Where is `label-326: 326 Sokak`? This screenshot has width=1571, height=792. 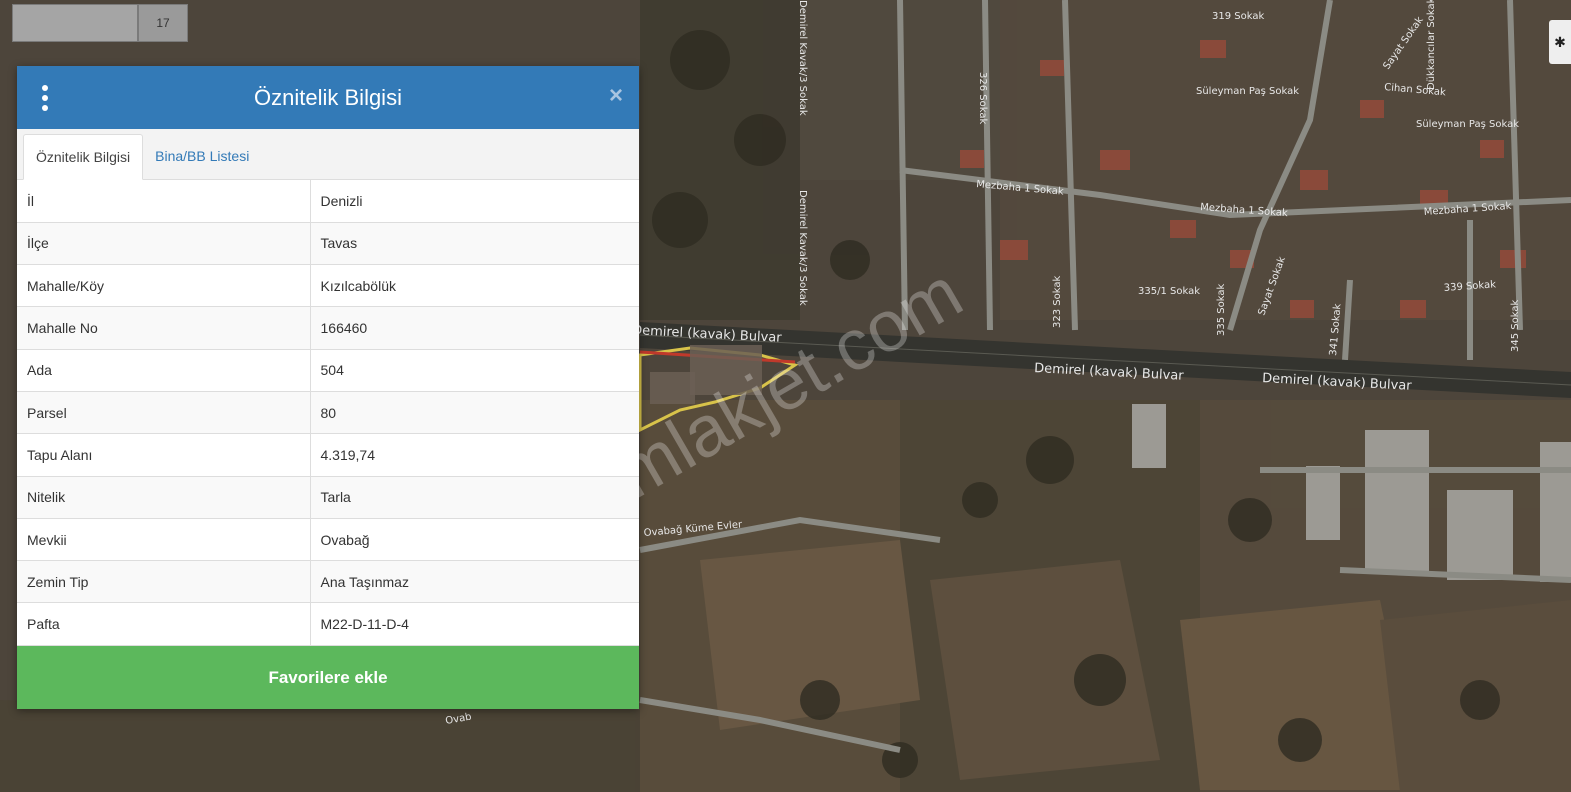
label-326: 326 Sokak is located at coordinates (982, 98).